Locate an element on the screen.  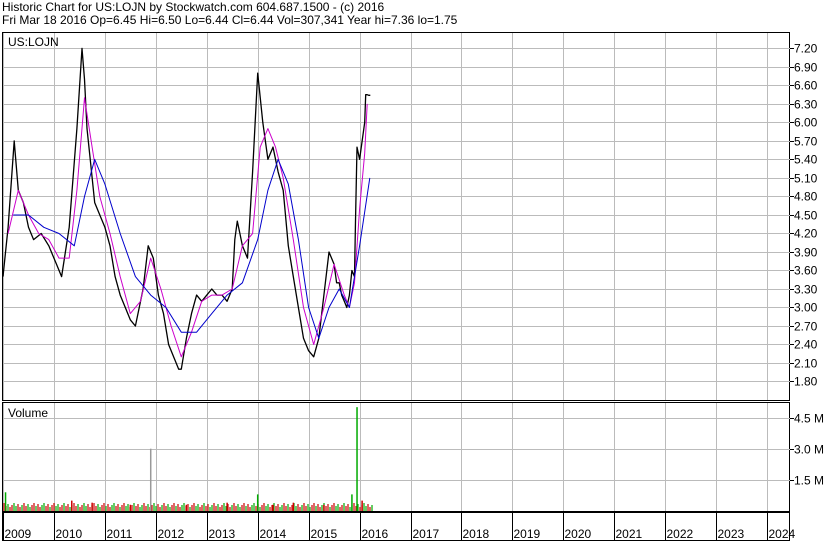
x-tick-label: 2023 is located at coordinates (731, 534).